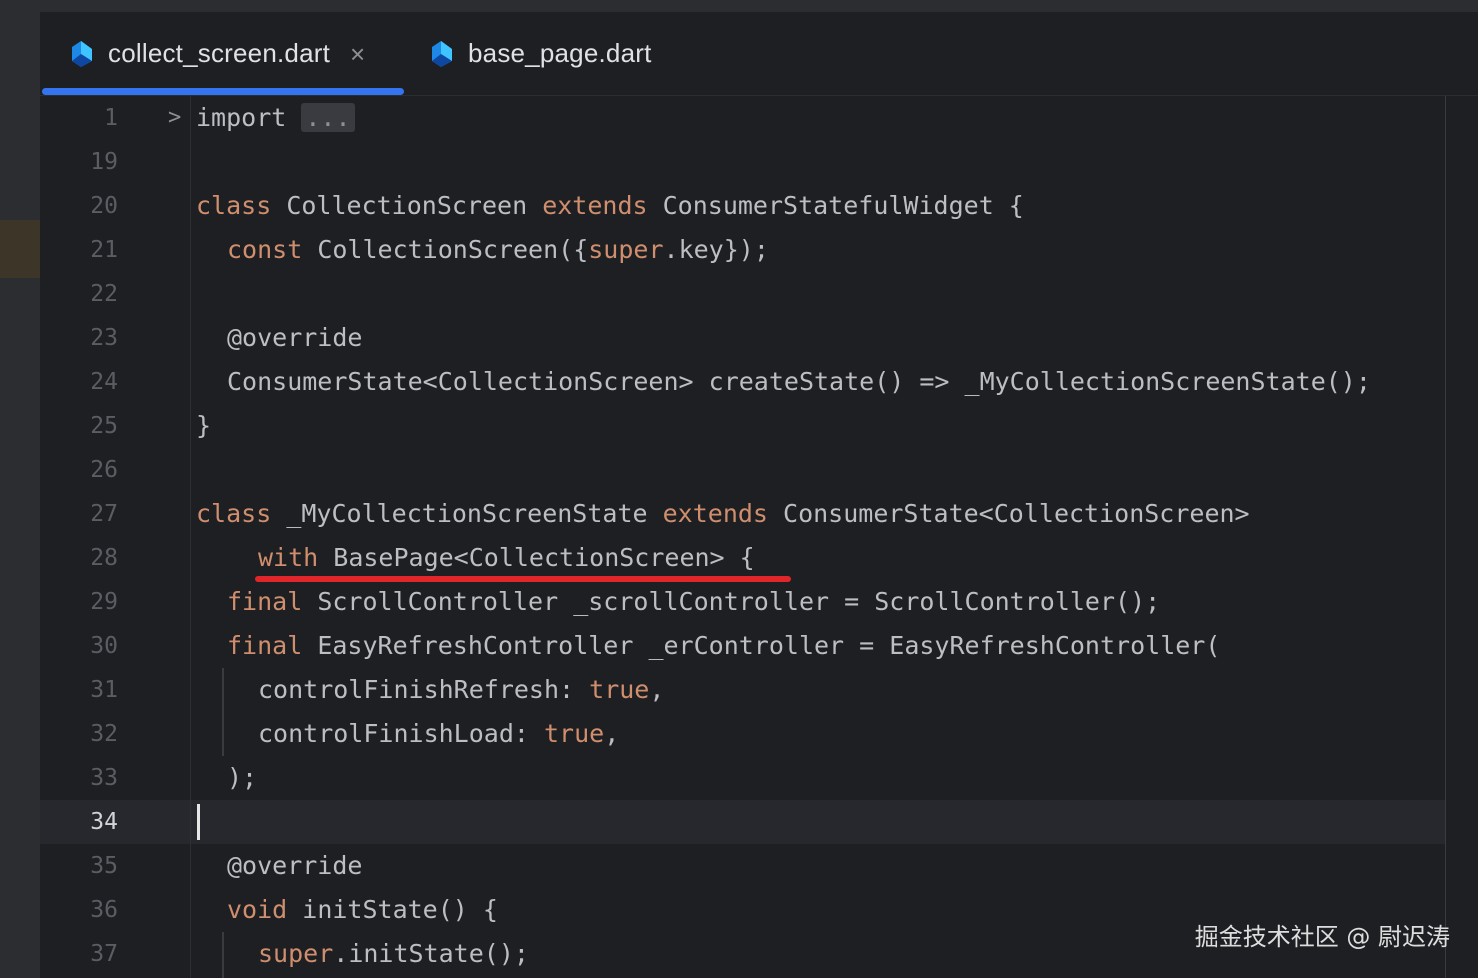 The height and width of the screenshot is (978, 1478). What do you see at coordinates (104, 162) in the screenshot?
I see `line-number: 19` at bounding box center [104, 162].